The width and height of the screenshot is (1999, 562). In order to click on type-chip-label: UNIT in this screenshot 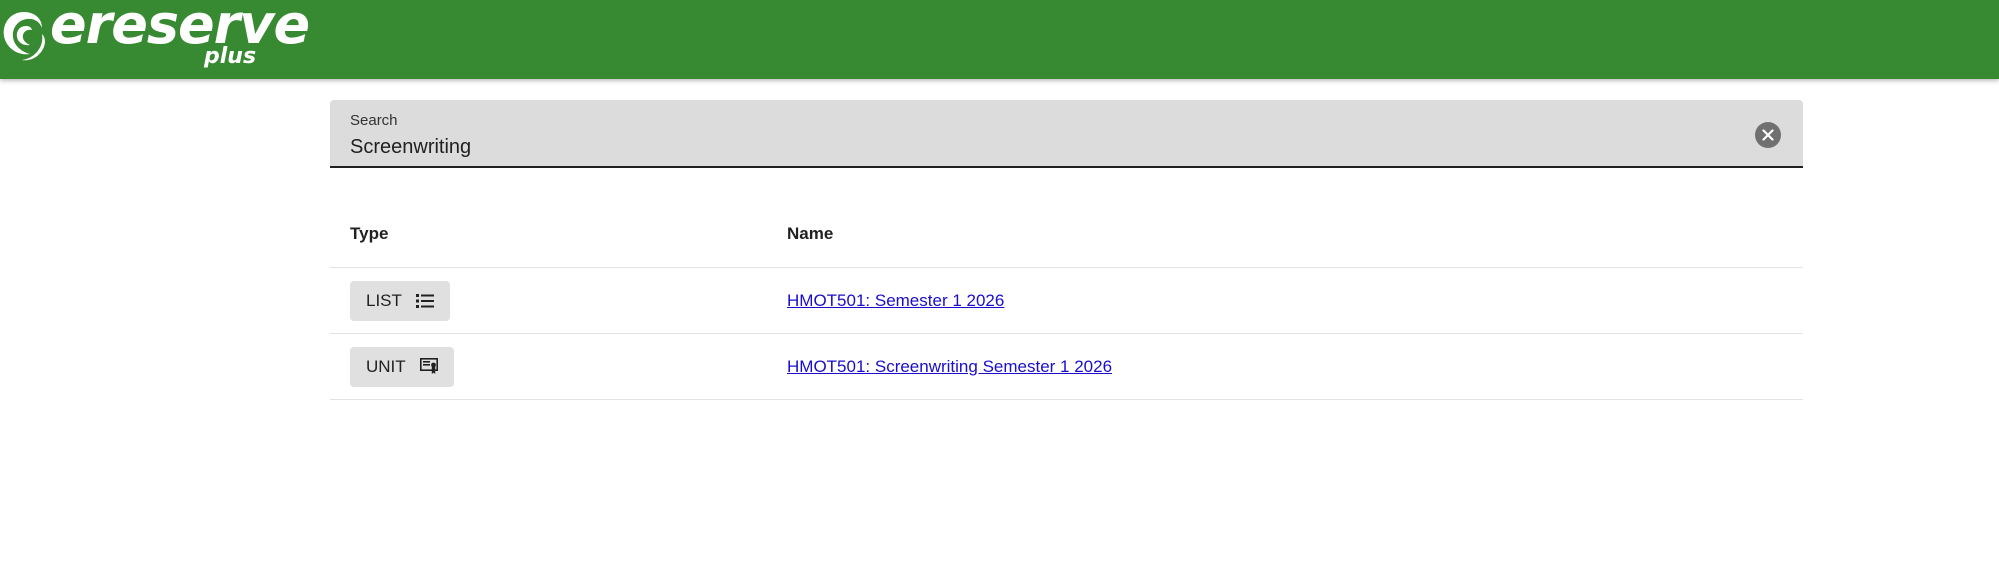, I will do `click(386, 366)`.